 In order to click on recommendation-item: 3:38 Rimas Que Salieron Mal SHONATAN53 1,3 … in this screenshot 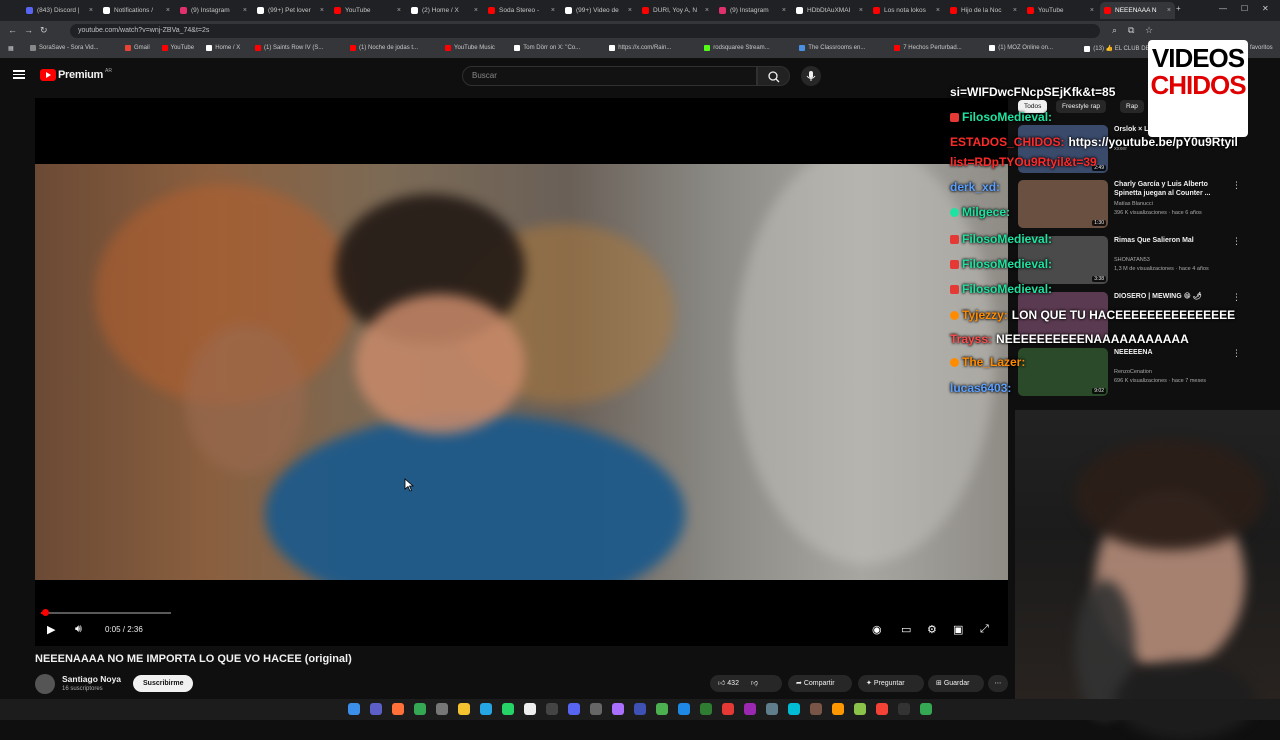, I will do `click(1143, 261)`.